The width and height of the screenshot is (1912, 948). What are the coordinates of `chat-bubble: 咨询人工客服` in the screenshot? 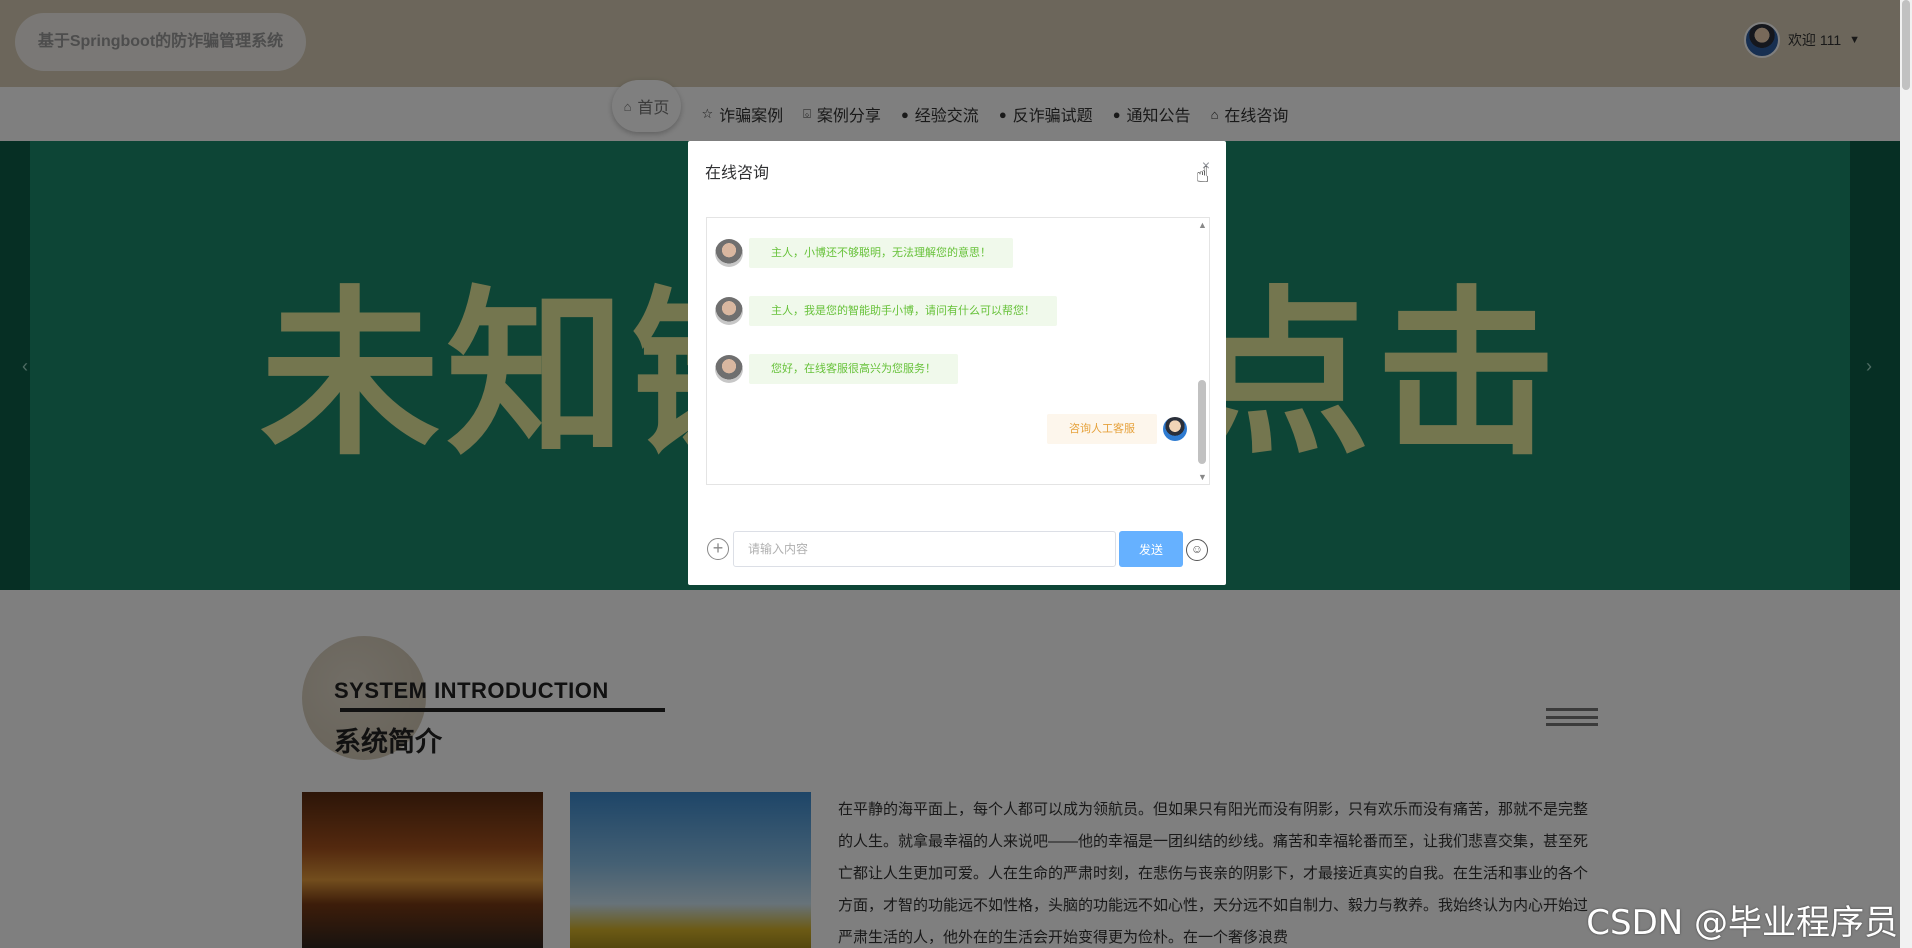 It's located at (1102, 429).